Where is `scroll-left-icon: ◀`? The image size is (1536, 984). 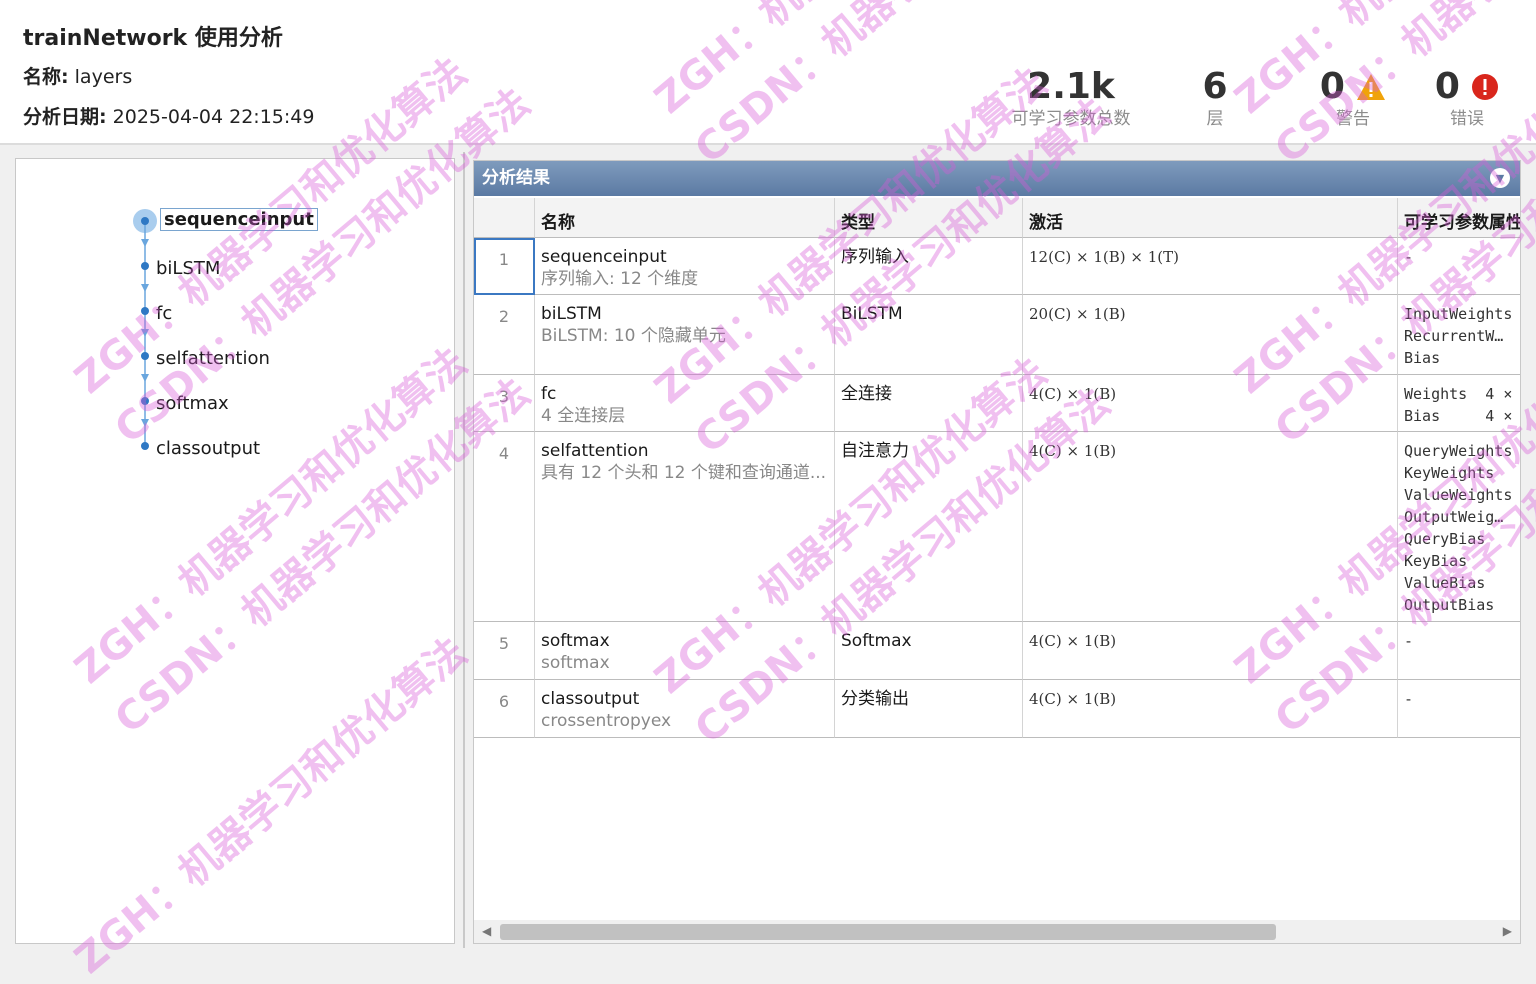 scroll-left-icon: ◀ is located at coordinates (486, 931).